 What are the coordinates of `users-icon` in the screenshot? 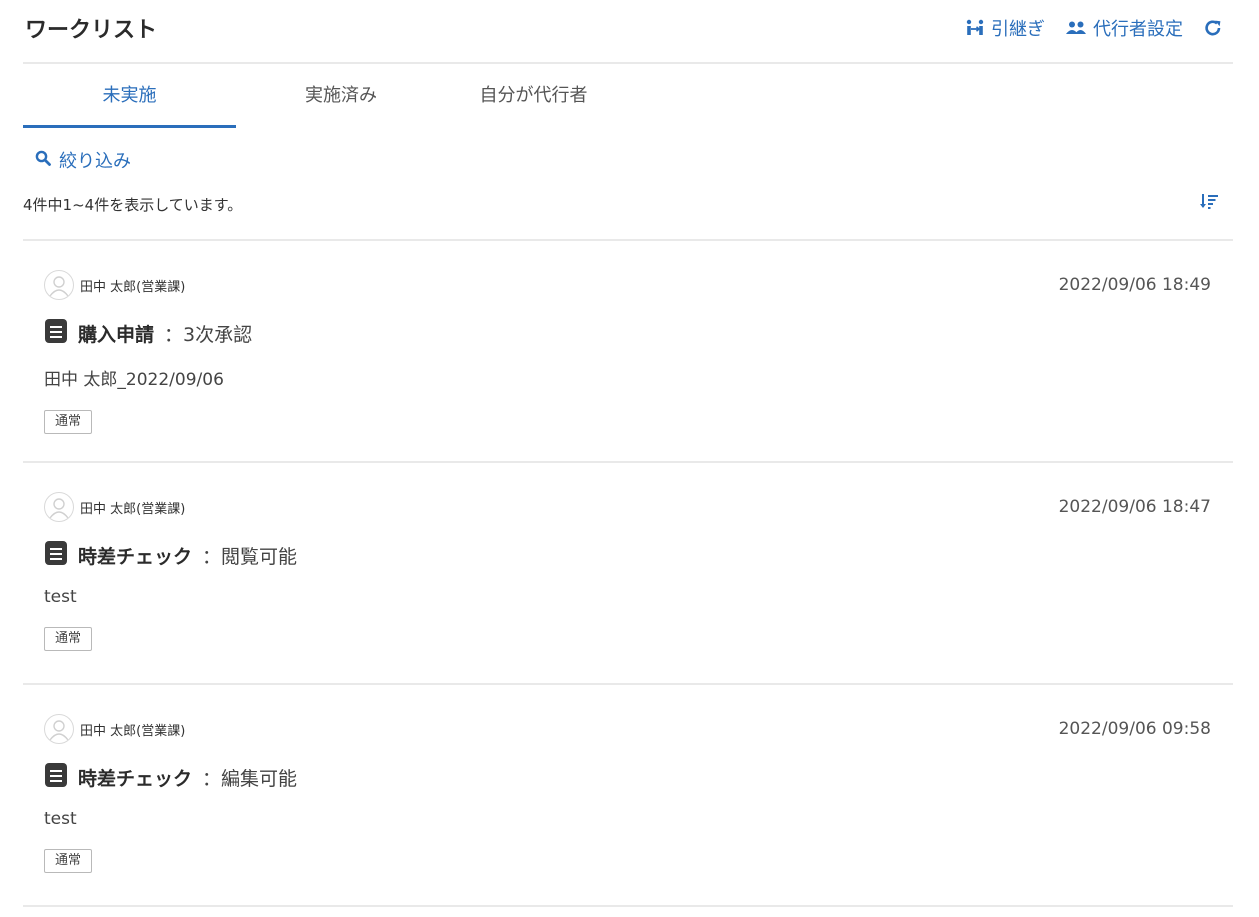 It's located at (1076, 28).